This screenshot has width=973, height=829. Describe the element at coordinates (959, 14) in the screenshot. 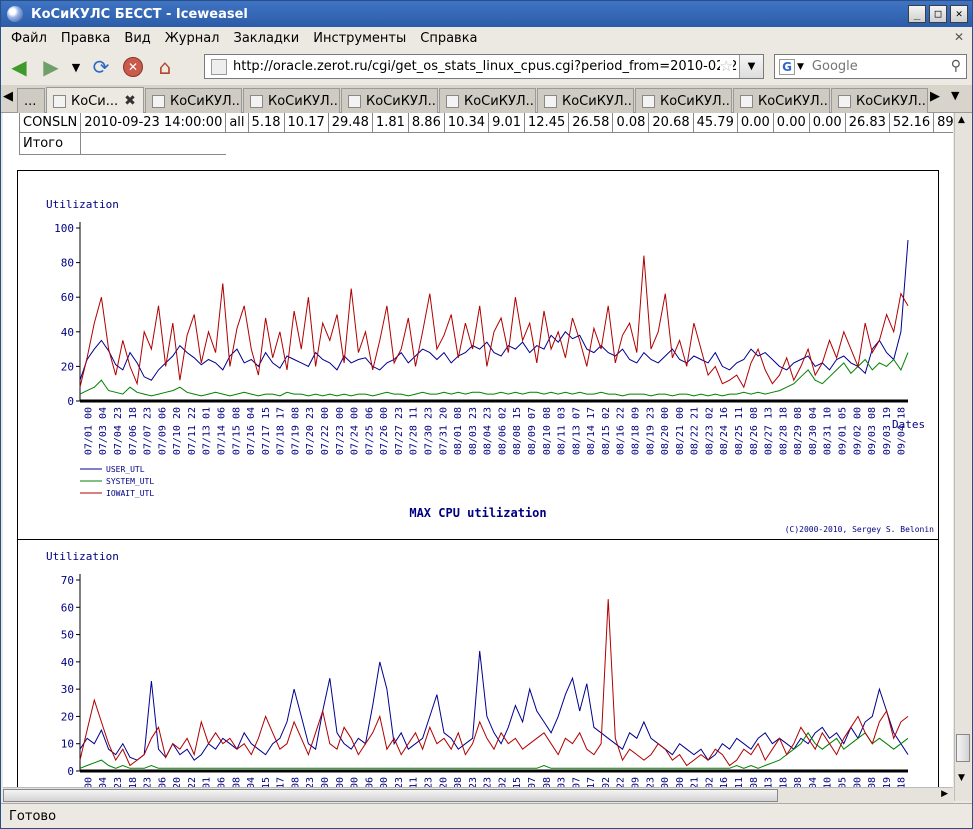

I see `close-window-button: ✕` at that location.